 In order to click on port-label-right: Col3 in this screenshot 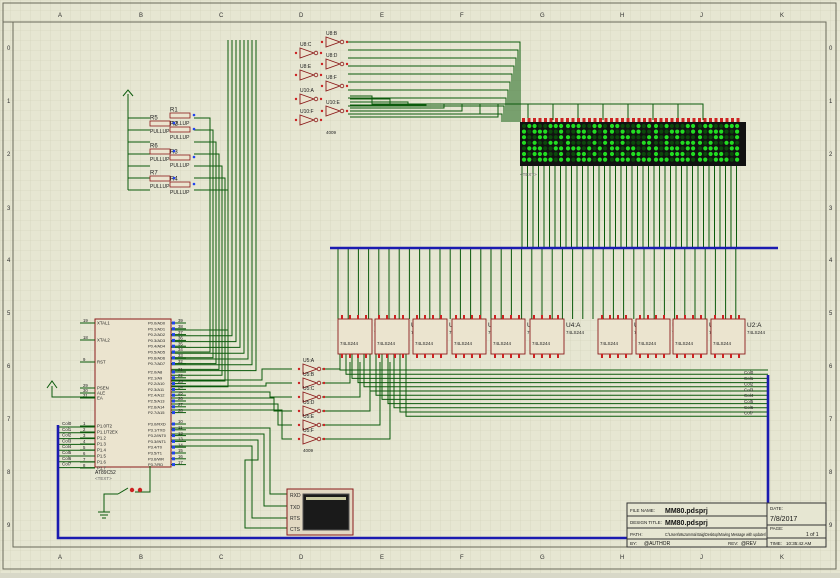, I will do `click(749, 389)`.